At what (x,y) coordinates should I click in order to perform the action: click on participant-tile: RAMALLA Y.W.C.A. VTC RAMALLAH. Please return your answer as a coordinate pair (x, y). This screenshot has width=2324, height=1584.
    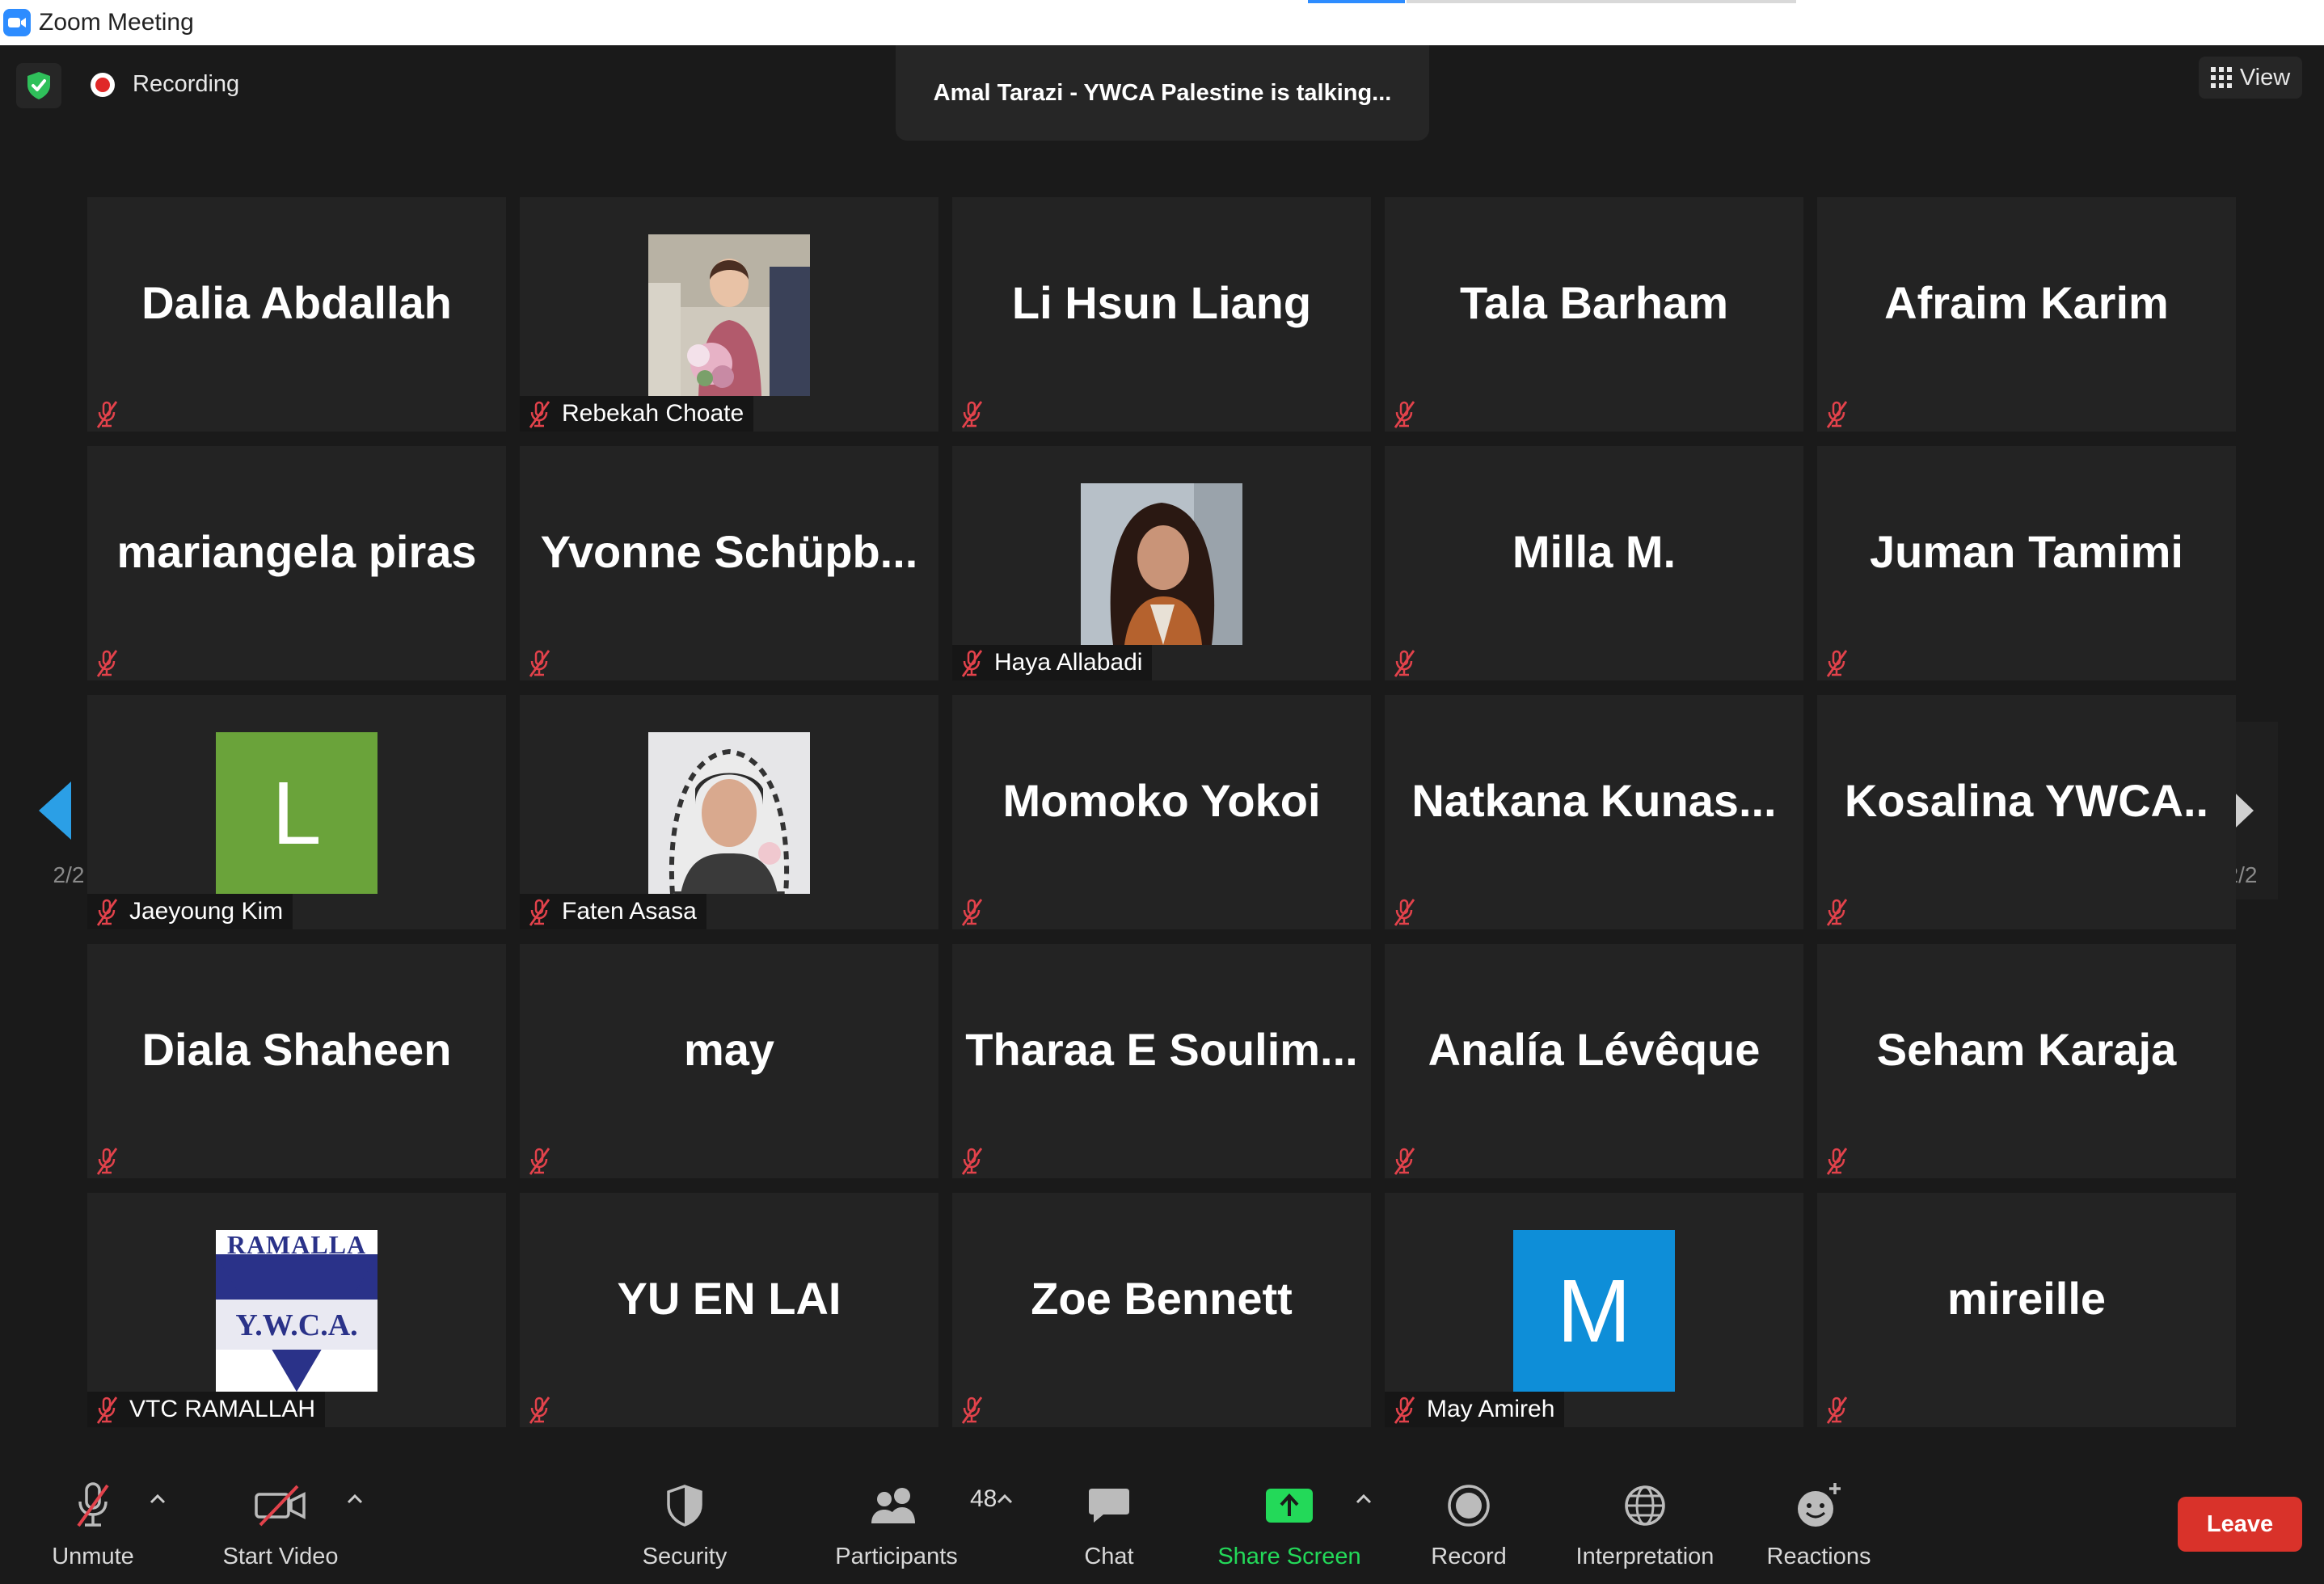
    Looking at the image, I should click on (296, 1310).